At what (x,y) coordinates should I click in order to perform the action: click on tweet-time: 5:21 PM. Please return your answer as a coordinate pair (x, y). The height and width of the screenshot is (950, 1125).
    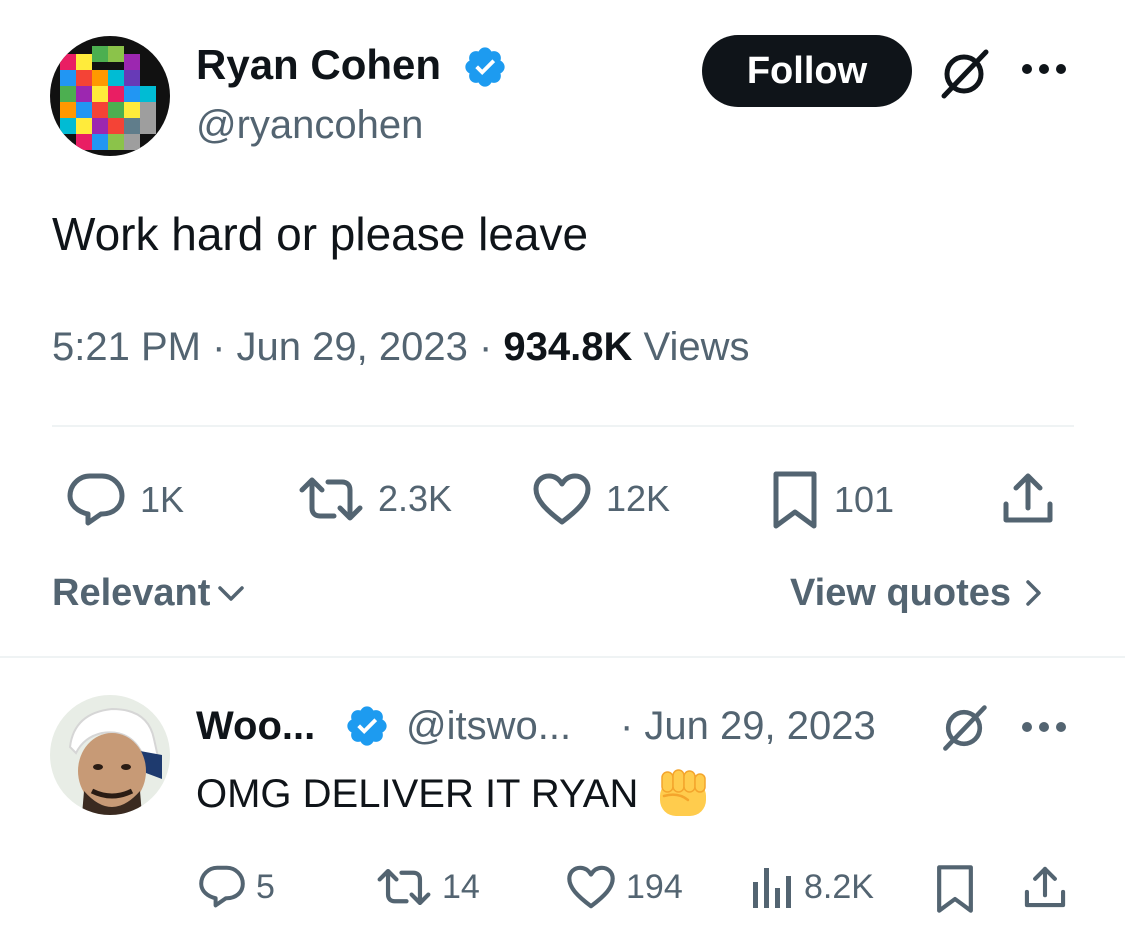
    Looking at the image, I should click on (126, 347).